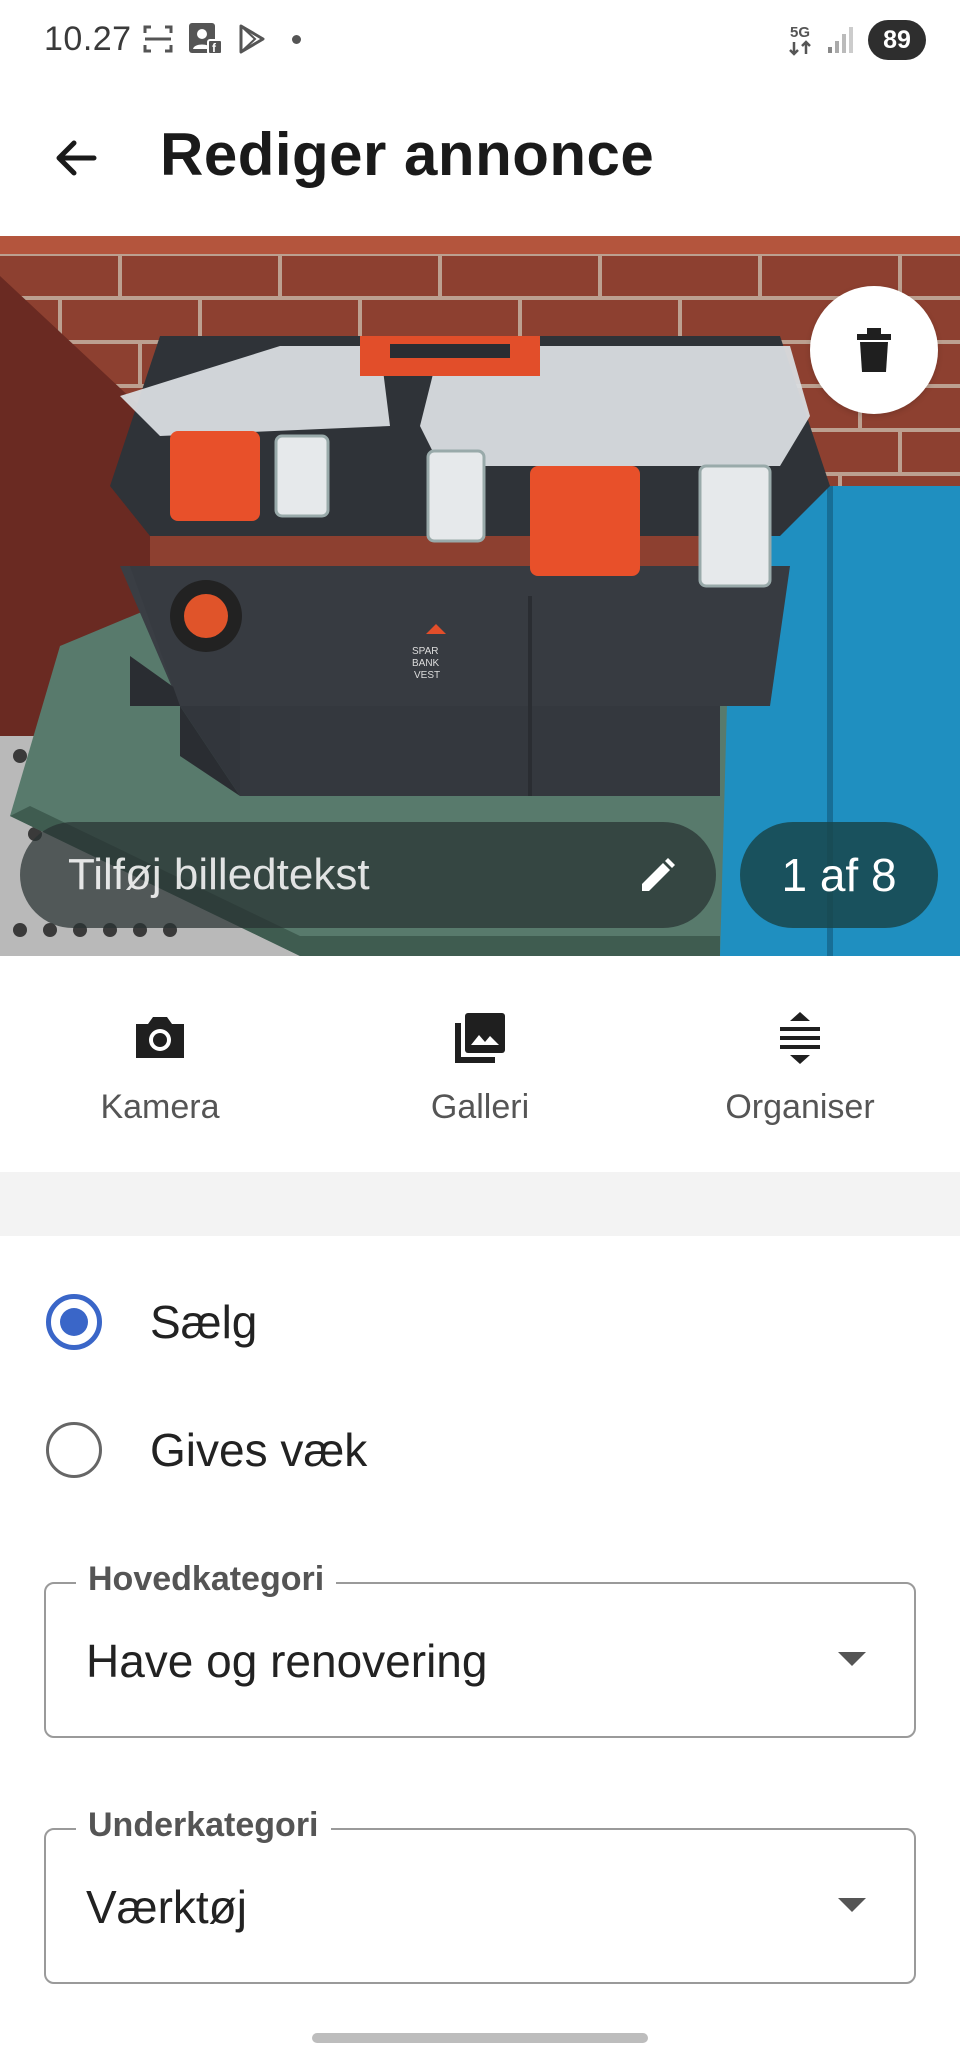 This screenshot has width=960, height=2059. What do you see at coordinates (204, 1322) in the screenshot?
I see `radio-sell-label: Sælg` at bounding box center [204, 1322].